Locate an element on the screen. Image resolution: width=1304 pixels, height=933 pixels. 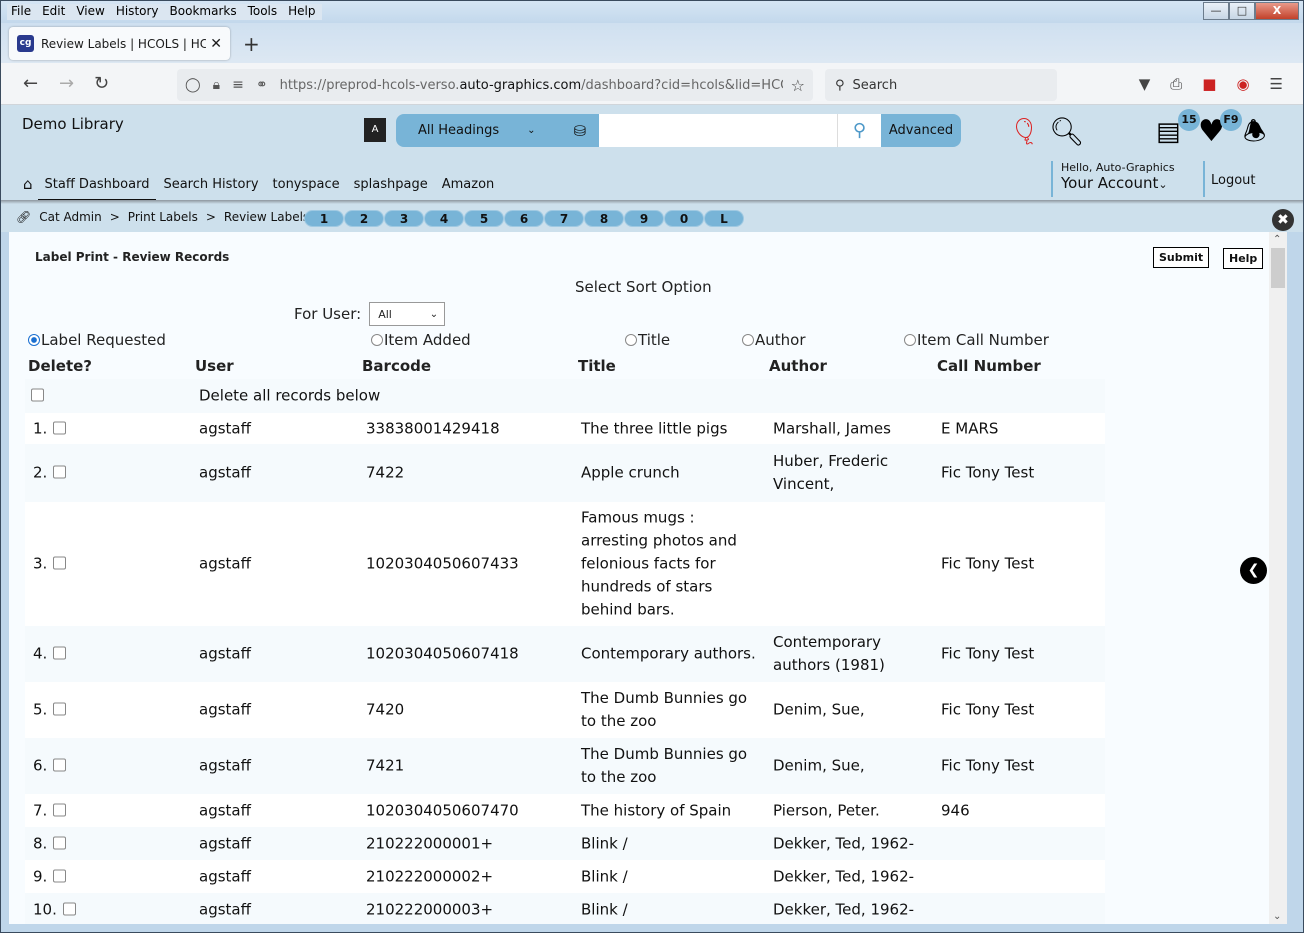
scroll-up-arrow: ⌃ is located at coordinates (1277, 239).